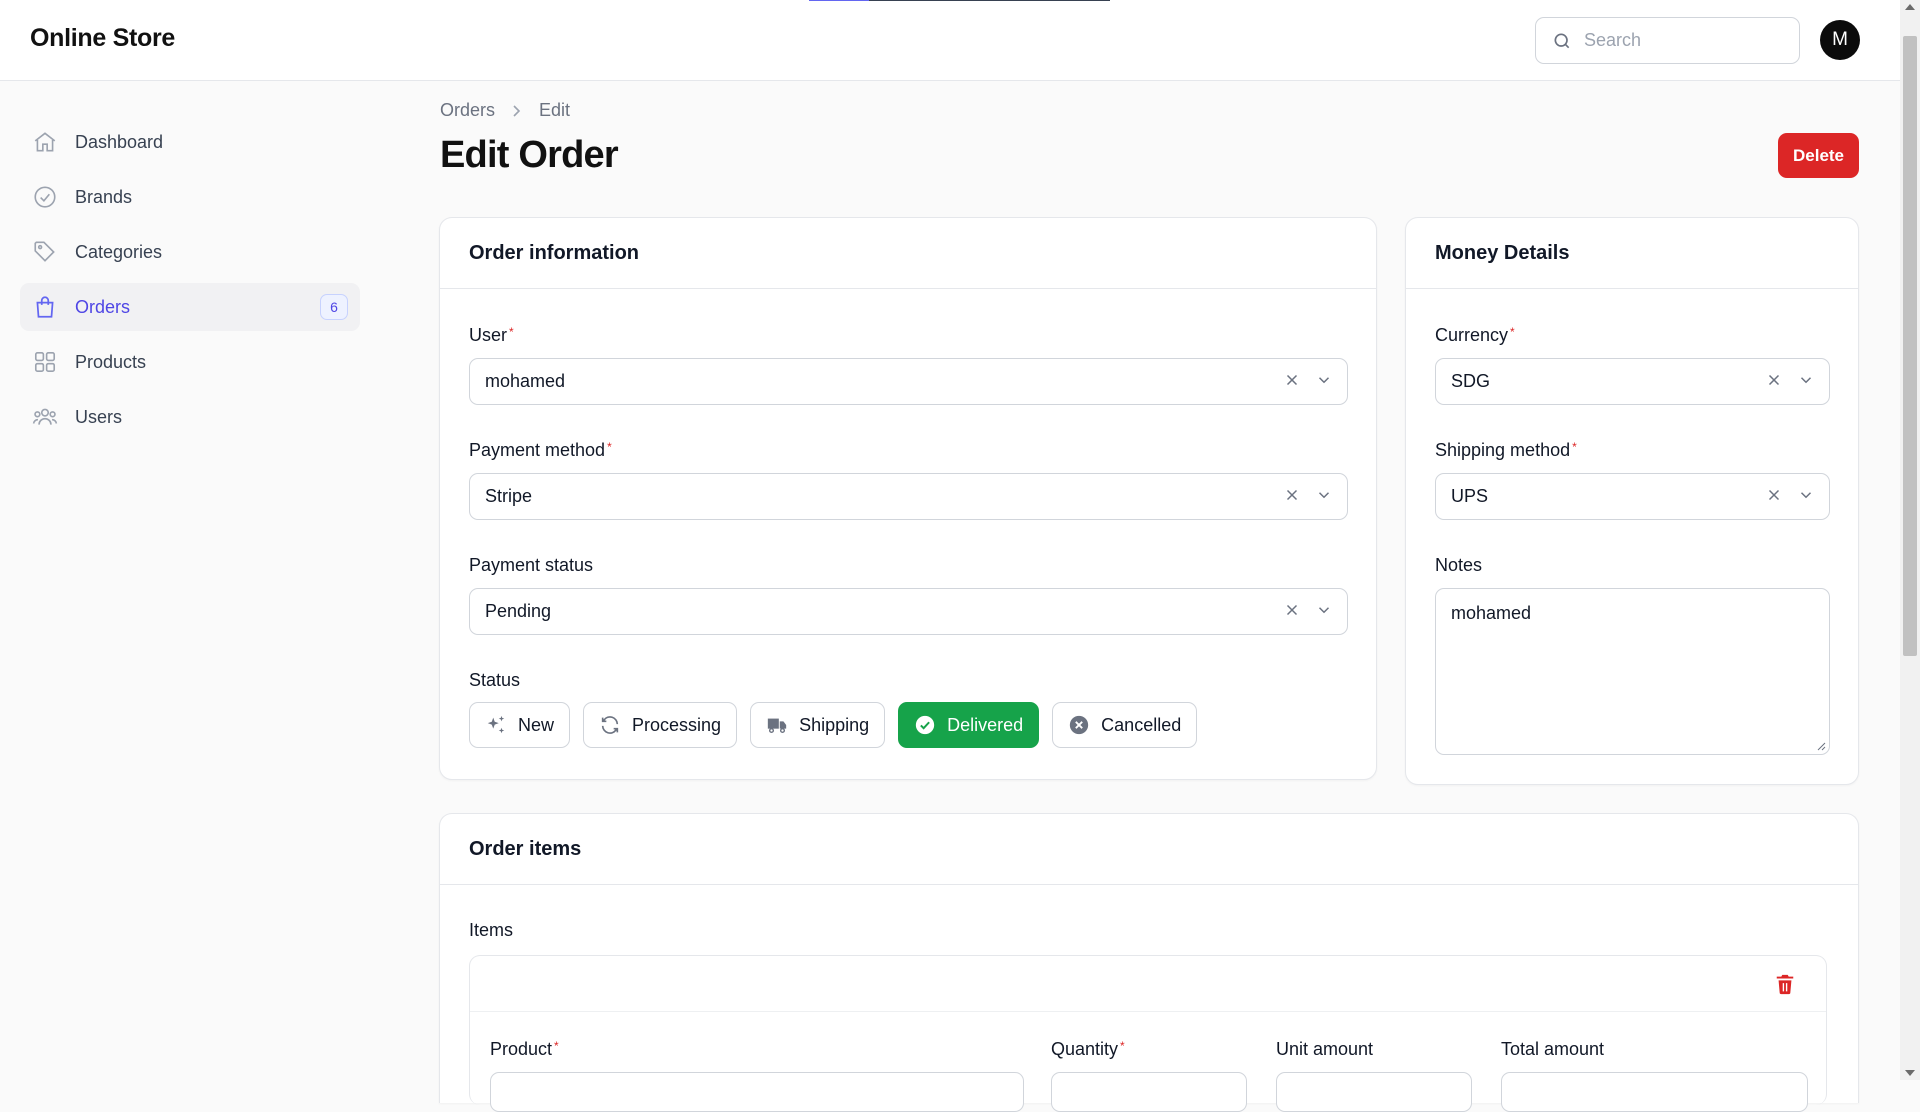 This screenshot has width=1920, height=1112. What do you see at coordinates (190, 417) in the screenshot?
I see `sidebar-item-users: Users` at bounding box center [190, 417].